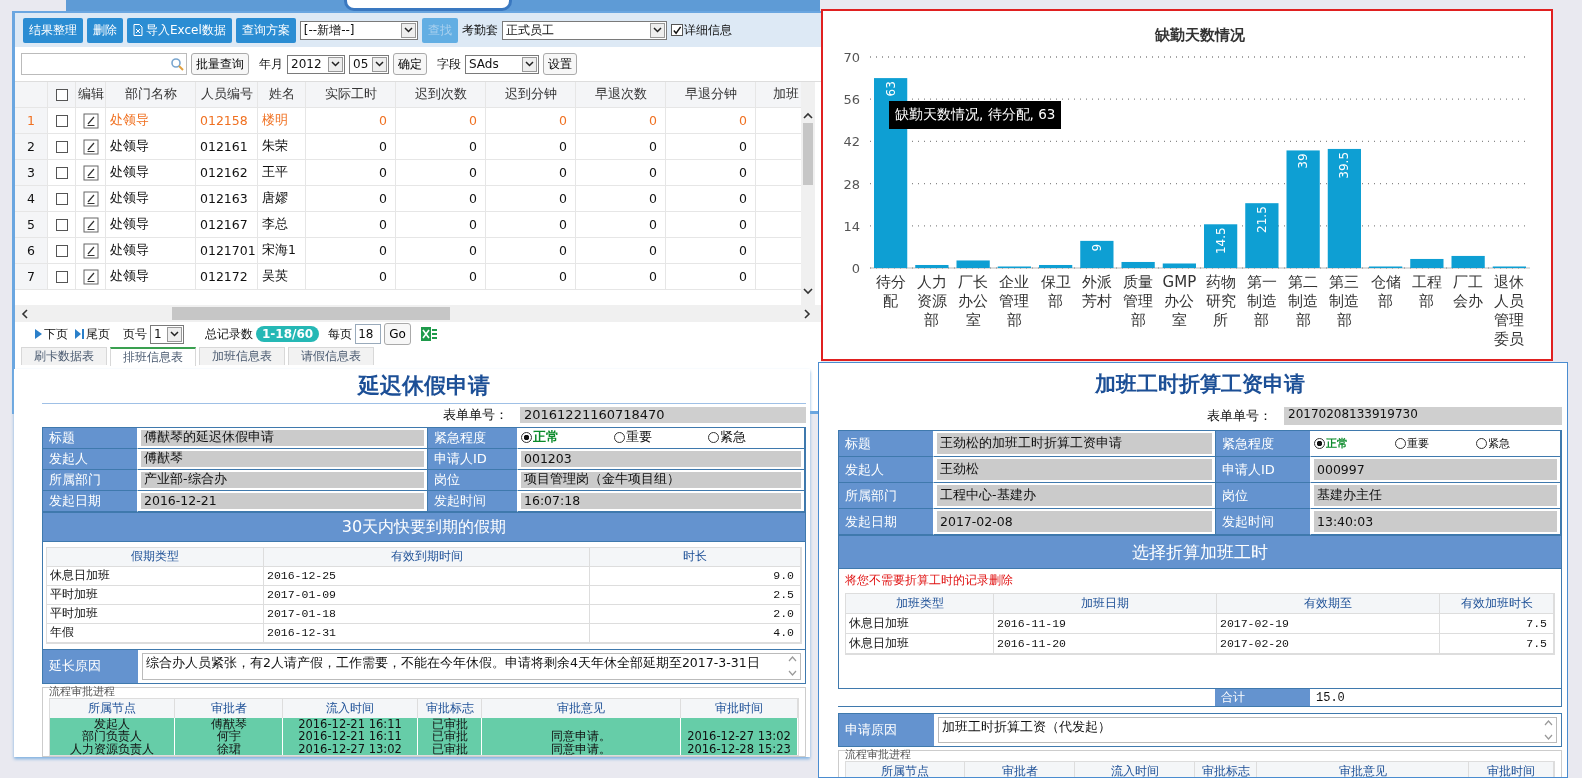 This screenshot has height=778, width=1582. Describe the element at coordinates (1344, 302) in the screenshot. I see `category-label: 第三制造部` at that location.